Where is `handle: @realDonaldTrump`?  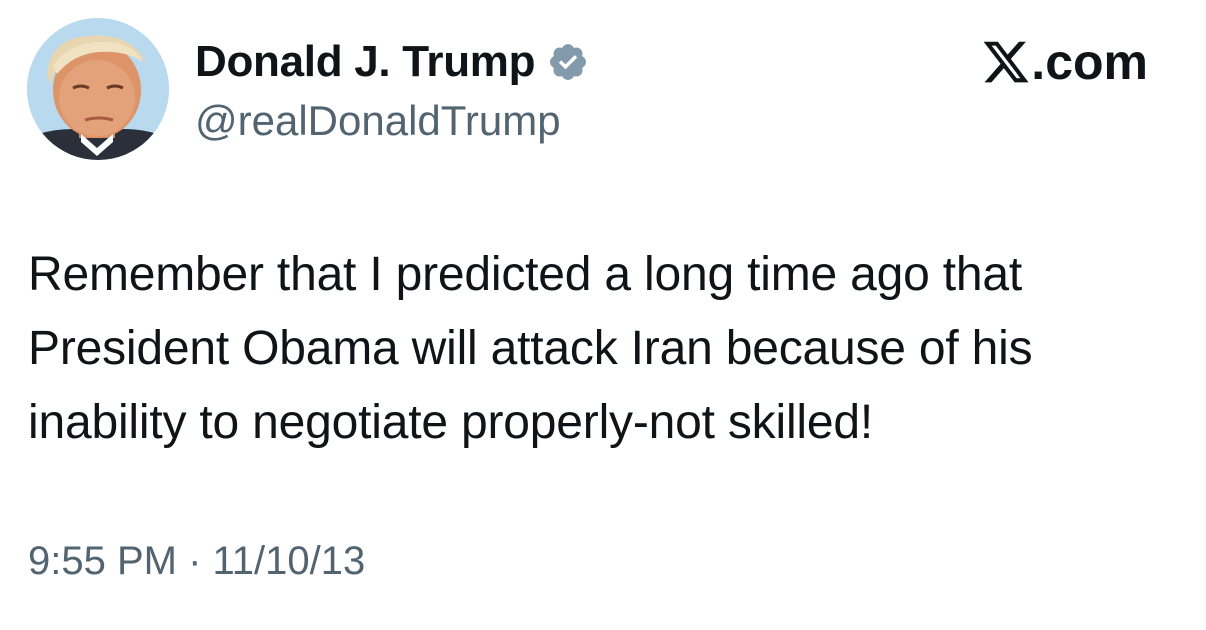 handle: @realDonaldTrump is located at coordinates (378, 121).